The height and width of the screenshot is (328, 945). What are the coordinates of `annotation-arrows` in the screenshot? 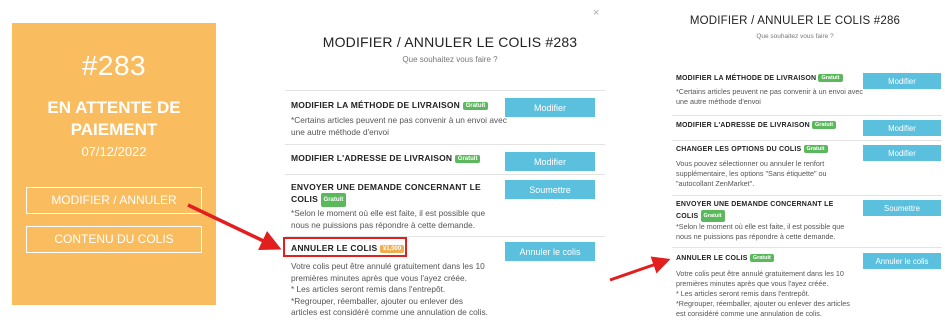 It's located at (429, 242).